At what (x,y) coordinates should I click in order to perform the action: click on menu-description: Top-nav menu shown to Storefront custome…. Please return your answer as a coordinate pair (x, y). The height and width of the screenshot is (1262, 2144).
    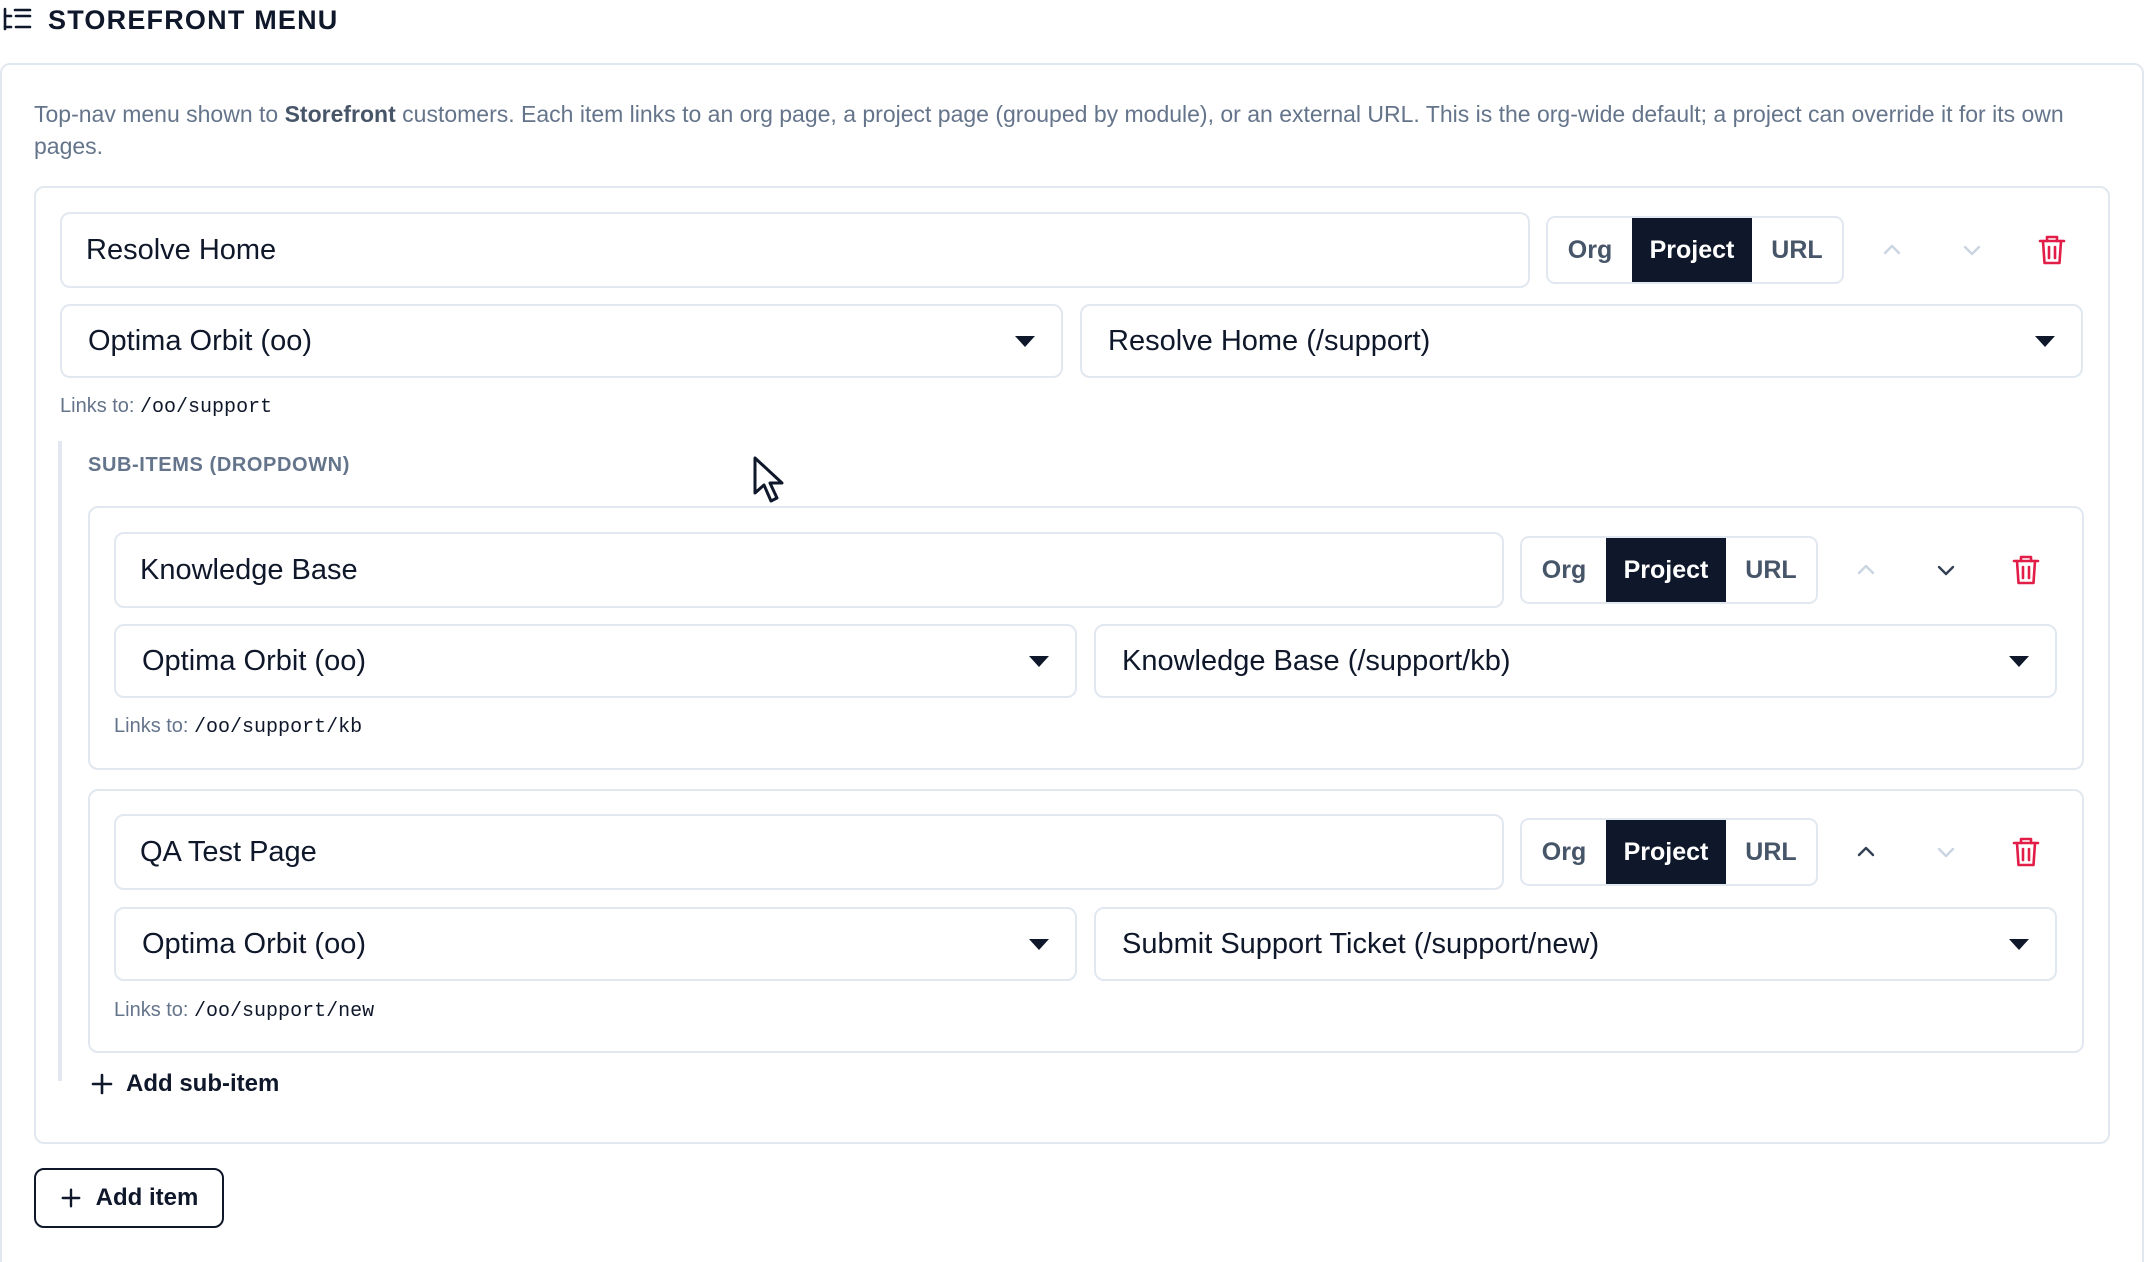
    Looking at the image, I should click on (1074, 130).